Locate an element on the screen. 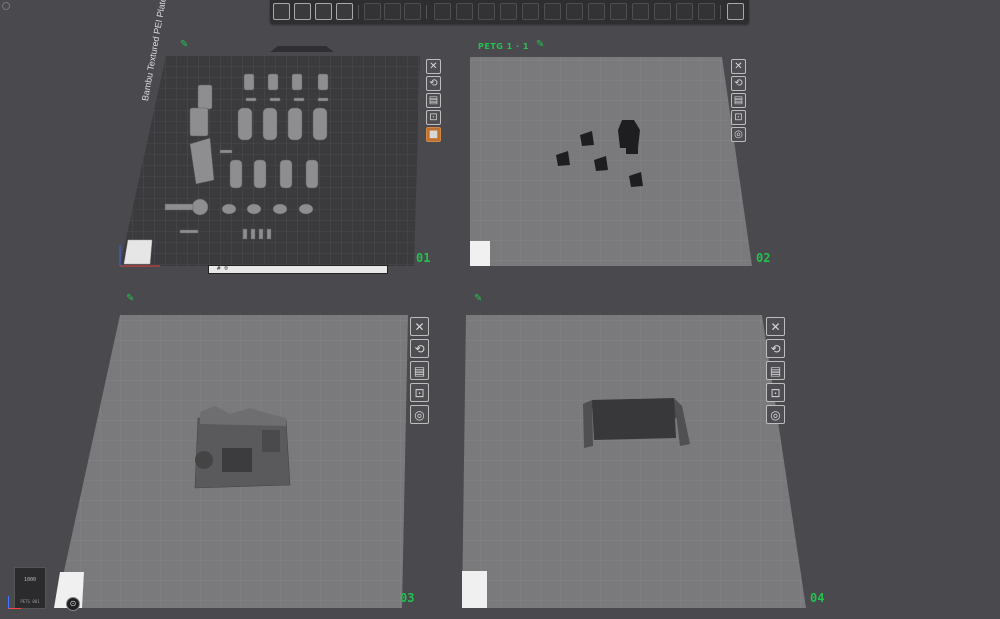 The height and width of the screenshot is (619, 1000). plate-3-edit-icon: ✎ is located at coordinates (130, 298).